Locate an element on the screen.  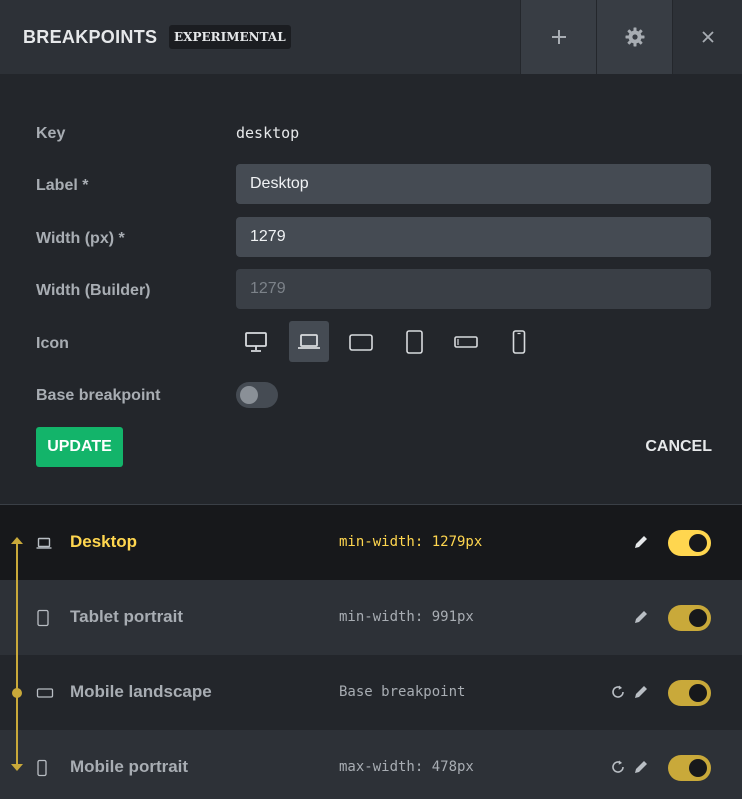
breakpoint-name: Desktop is located at coordinates (104, 541).